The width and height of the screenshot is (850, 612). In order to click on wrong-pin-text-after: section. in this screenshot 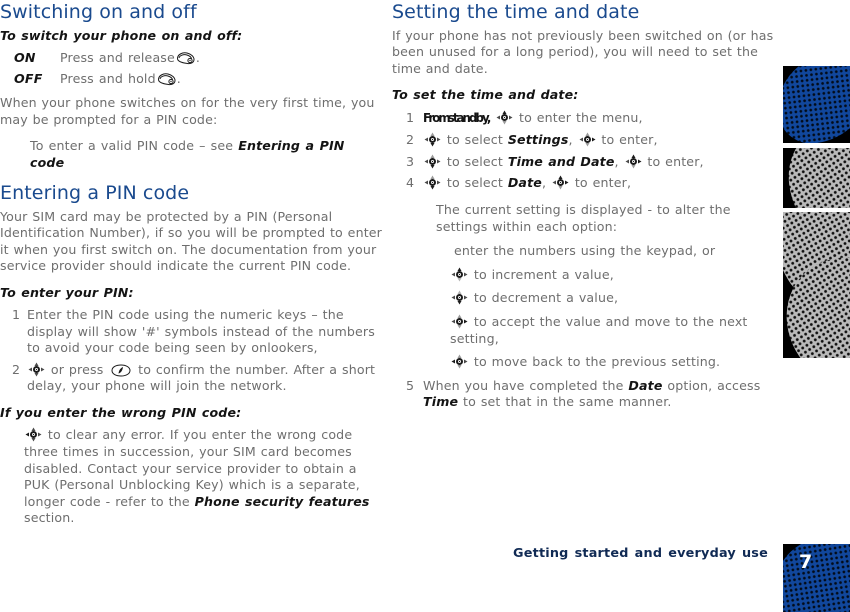, I will do `click(49, 518)`.